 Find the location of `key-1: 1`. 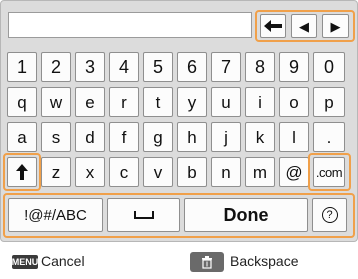

key-1: 1 is located at coordinates (22, 67).